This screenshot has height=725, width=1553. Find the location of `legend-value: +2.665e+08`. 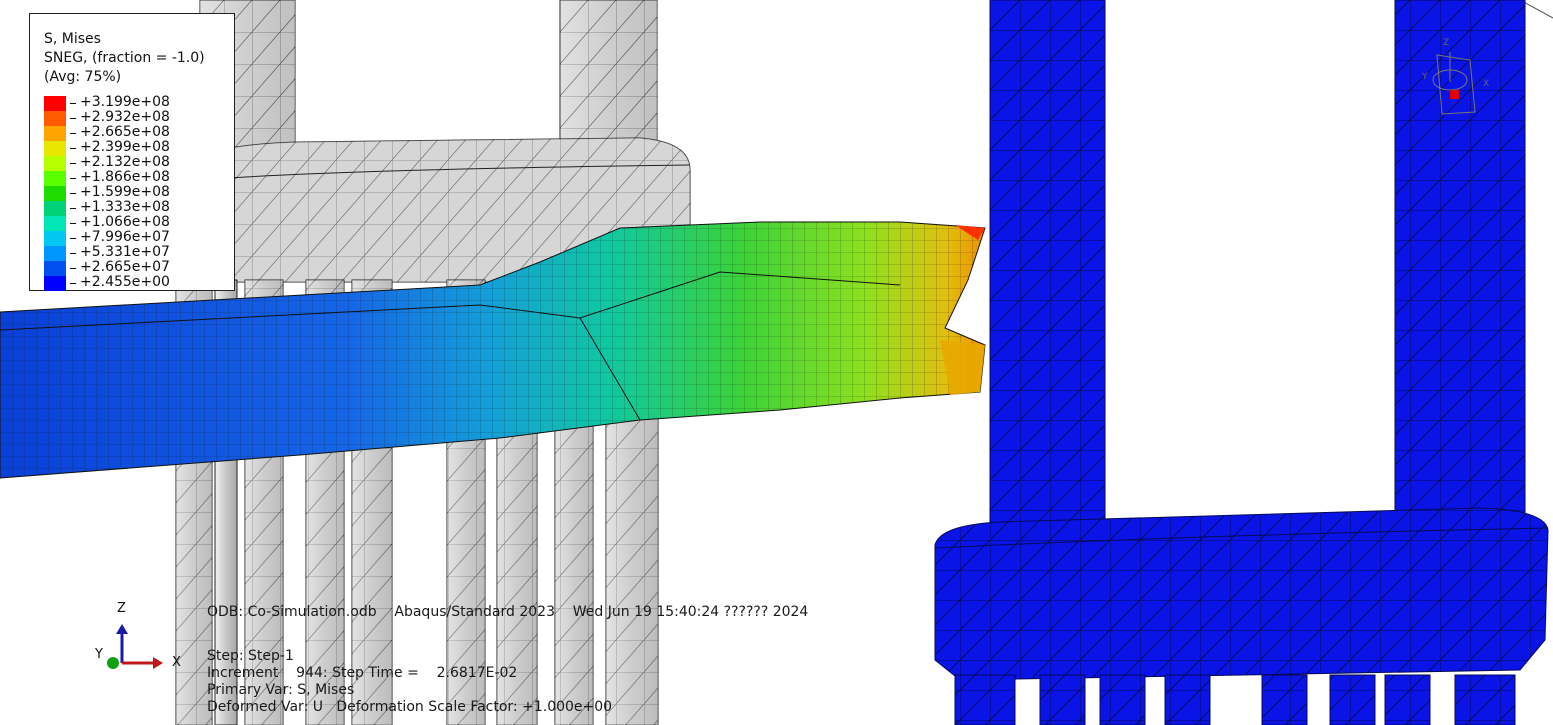

legend-value: +2.665e+08 is located at coordinates (125, 132).